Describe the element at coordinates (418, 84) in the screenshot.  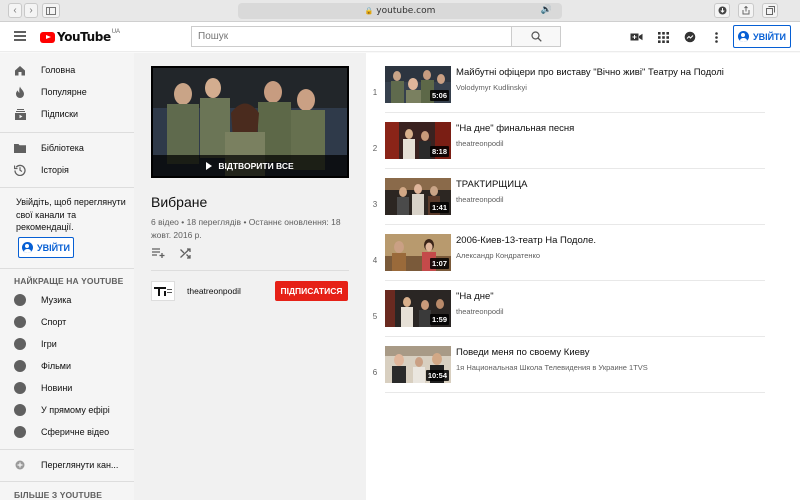
I see `video-thumbnail: 5:06` at that location.